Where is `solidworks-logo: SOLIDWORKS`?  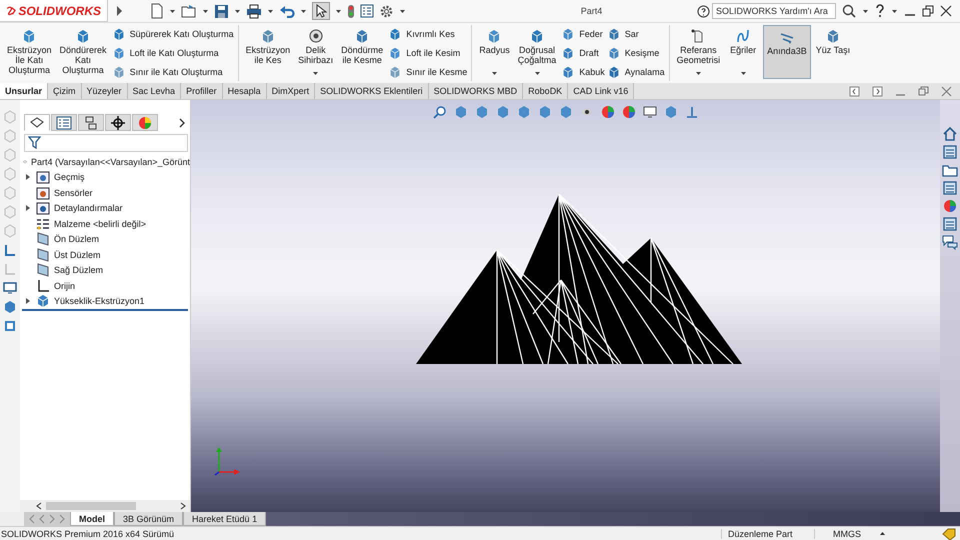
solidworks-logo: SOLIDWORKS is located at coordinates (54, 11).